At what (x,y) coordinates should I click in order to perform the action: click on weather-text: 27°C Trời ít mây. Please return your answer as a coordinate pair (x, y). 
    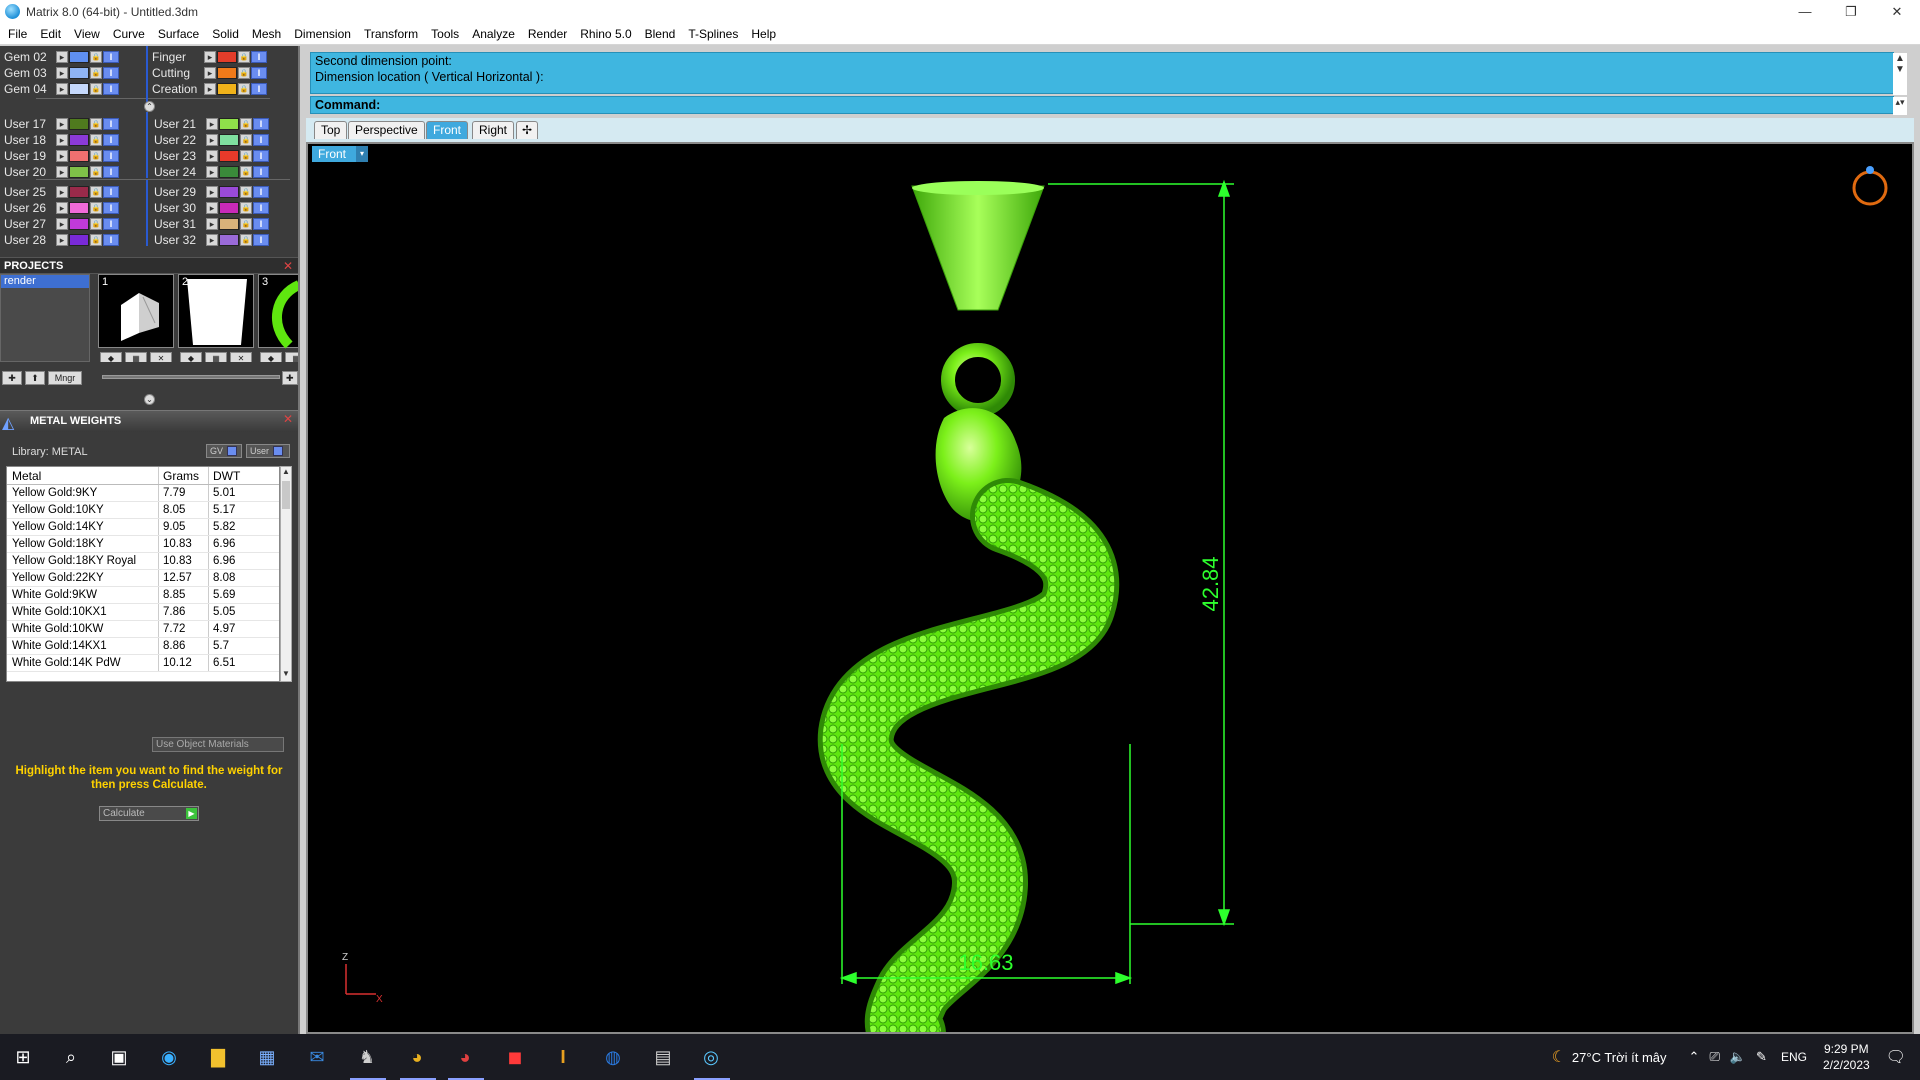
    Looking at the image, I should click on (1619, 1057).